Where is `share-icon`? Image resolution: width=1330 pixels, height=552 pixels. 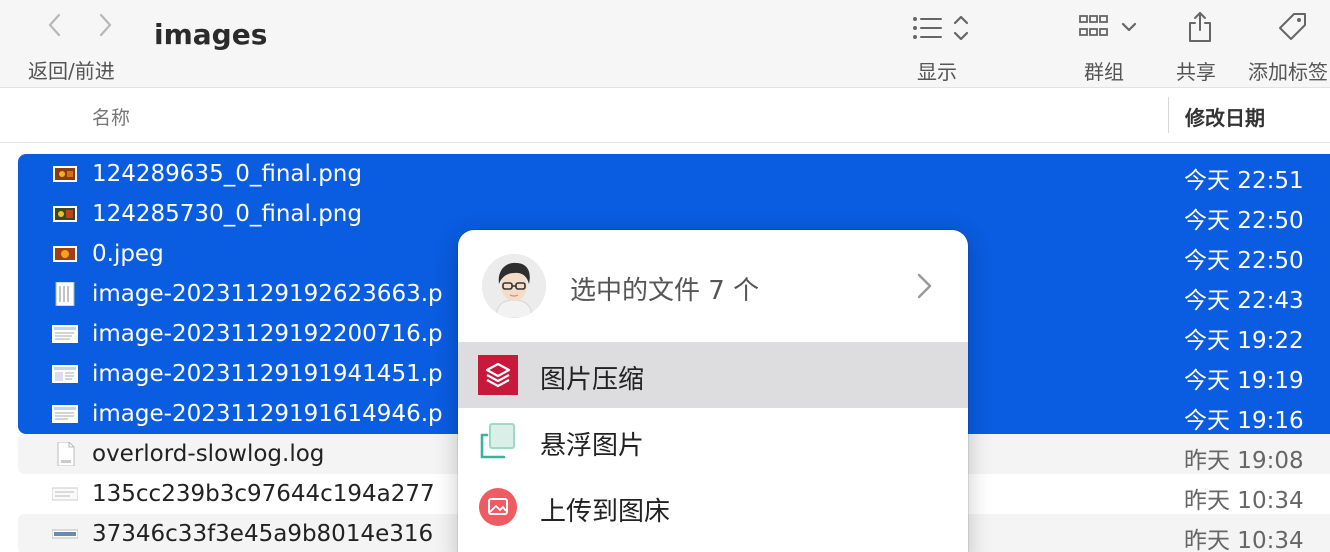
share-icon is located at coordinates (1200, 27).